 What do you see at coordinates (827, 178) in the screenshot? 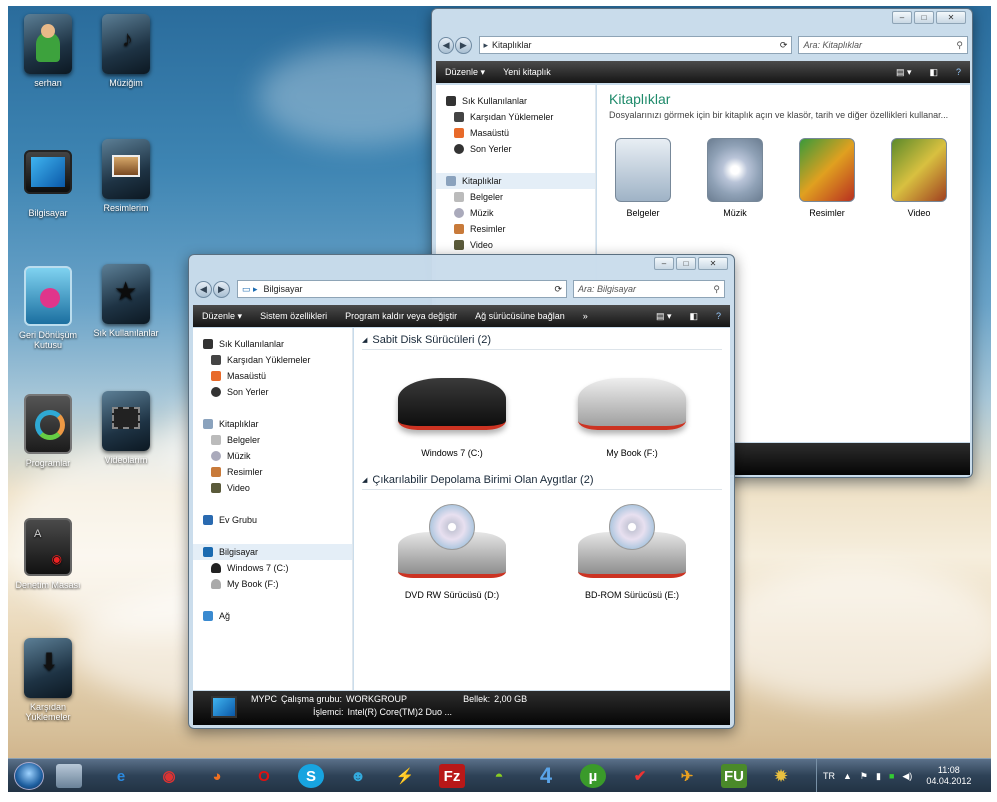
I see `library-tile-pictures: Resimler` at bounding box center [827, 178].